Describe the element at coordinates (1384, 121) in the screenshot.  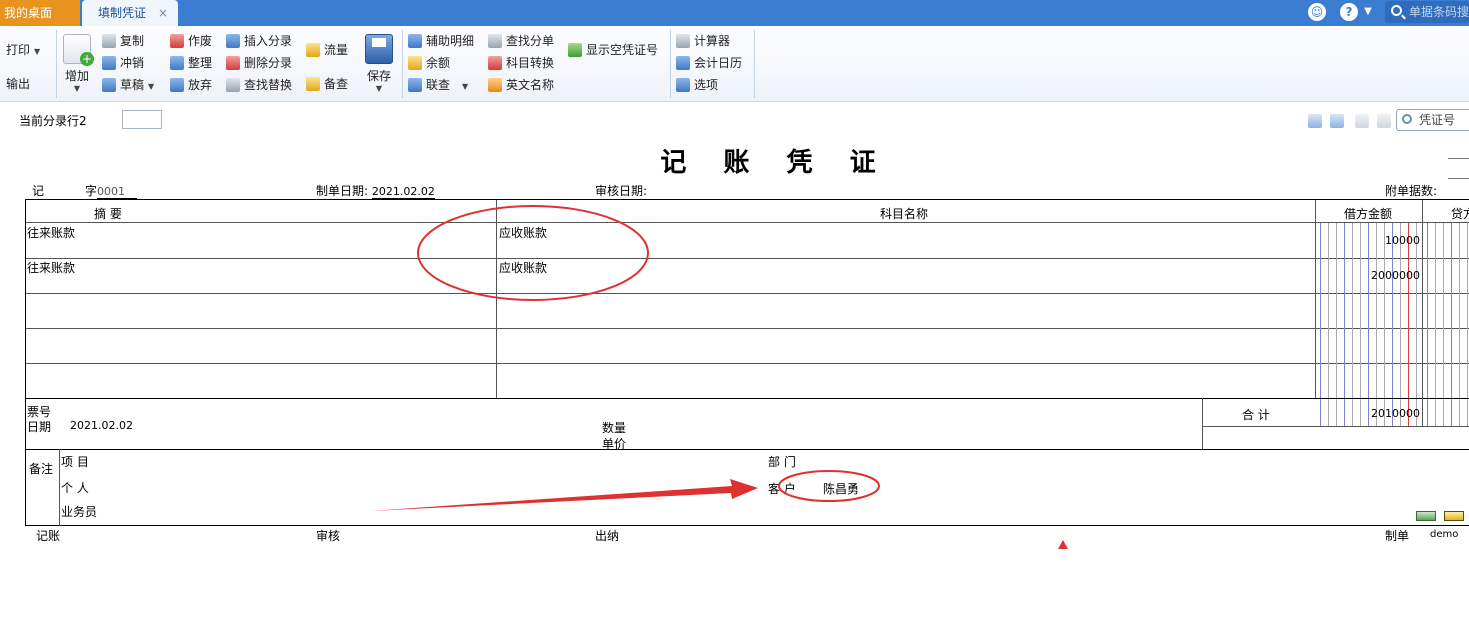
I see `last-record-icon` at that location.